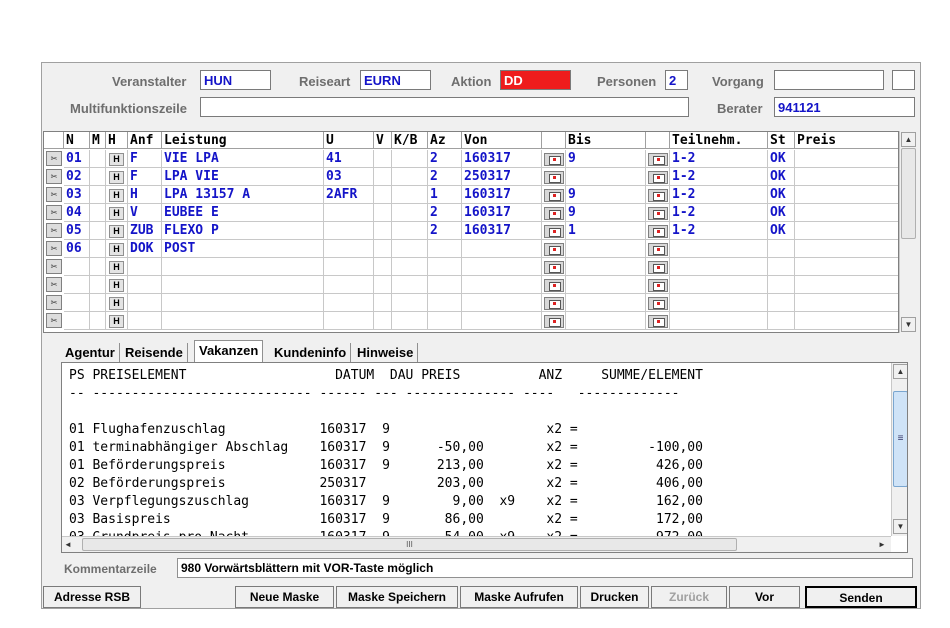  I want to click on detail-vertical-scrollbar: ▲ ≡ ▼, so click(899, 449).